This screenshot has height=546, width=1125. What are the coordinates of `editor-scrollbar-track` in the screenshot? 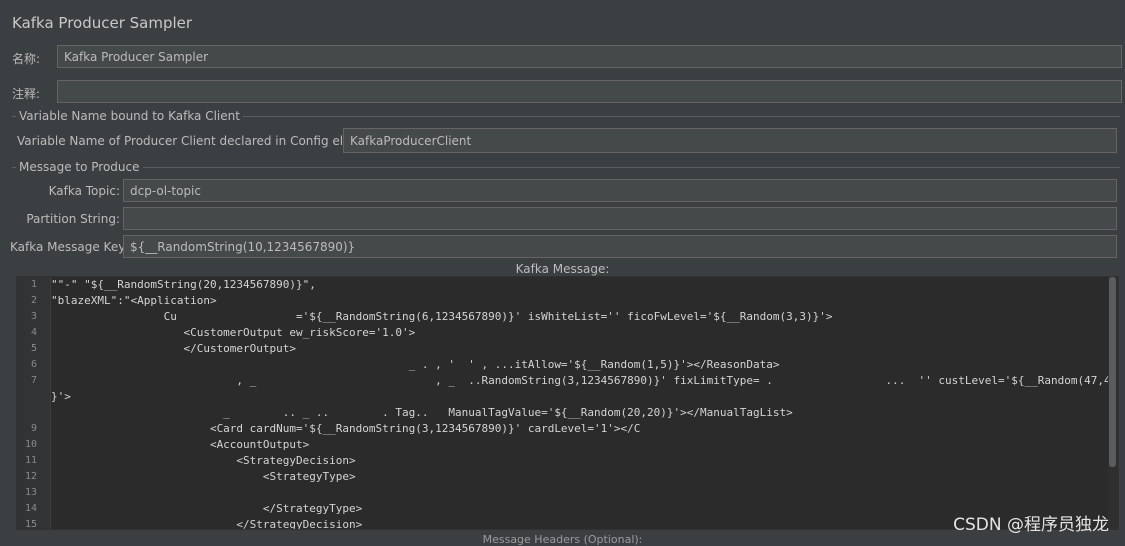 It's located at (1113, 403).